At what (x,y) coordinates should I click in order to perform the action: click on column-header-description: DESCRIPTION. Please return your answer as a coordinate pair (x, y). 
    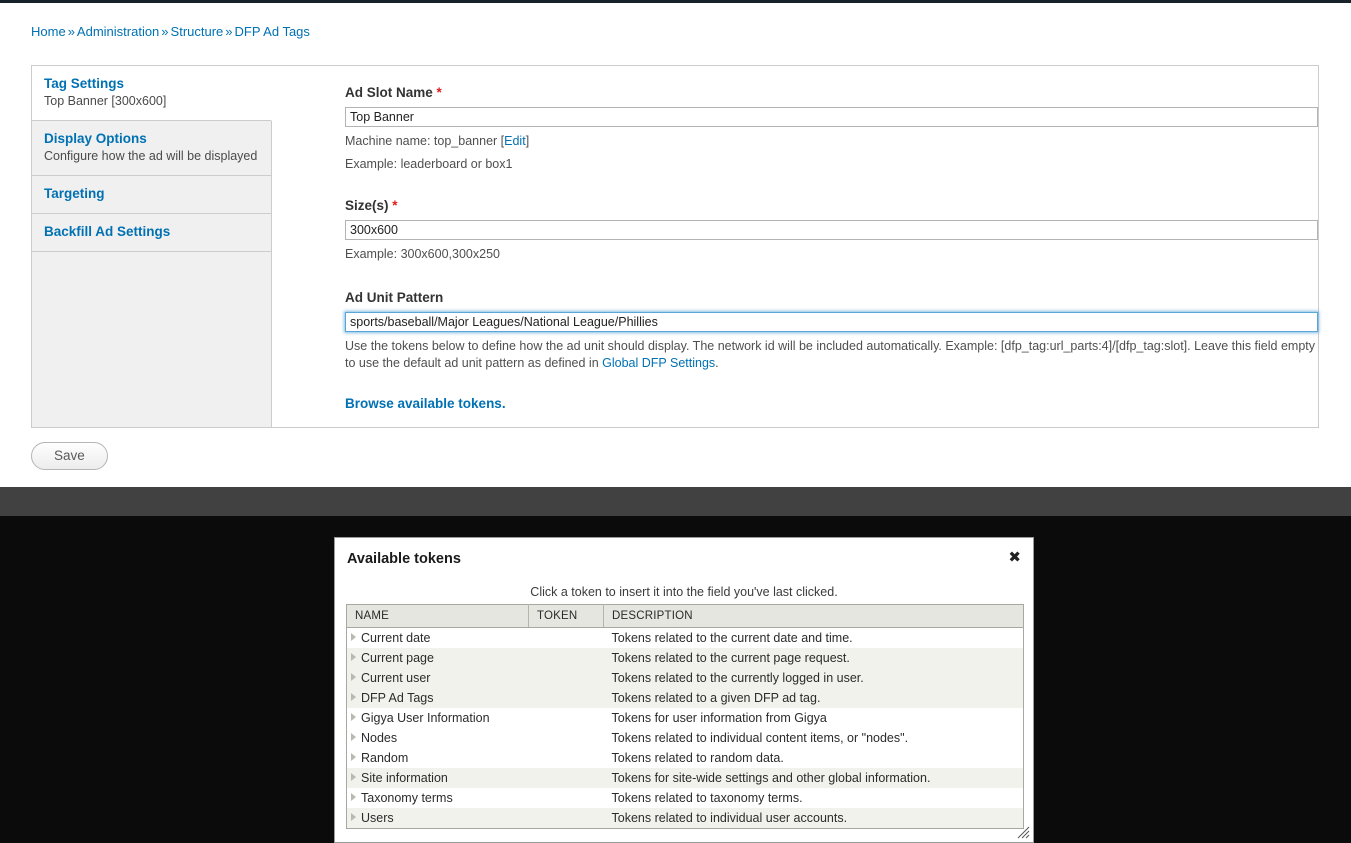
    Looking at the image, I should click on (813, 616).